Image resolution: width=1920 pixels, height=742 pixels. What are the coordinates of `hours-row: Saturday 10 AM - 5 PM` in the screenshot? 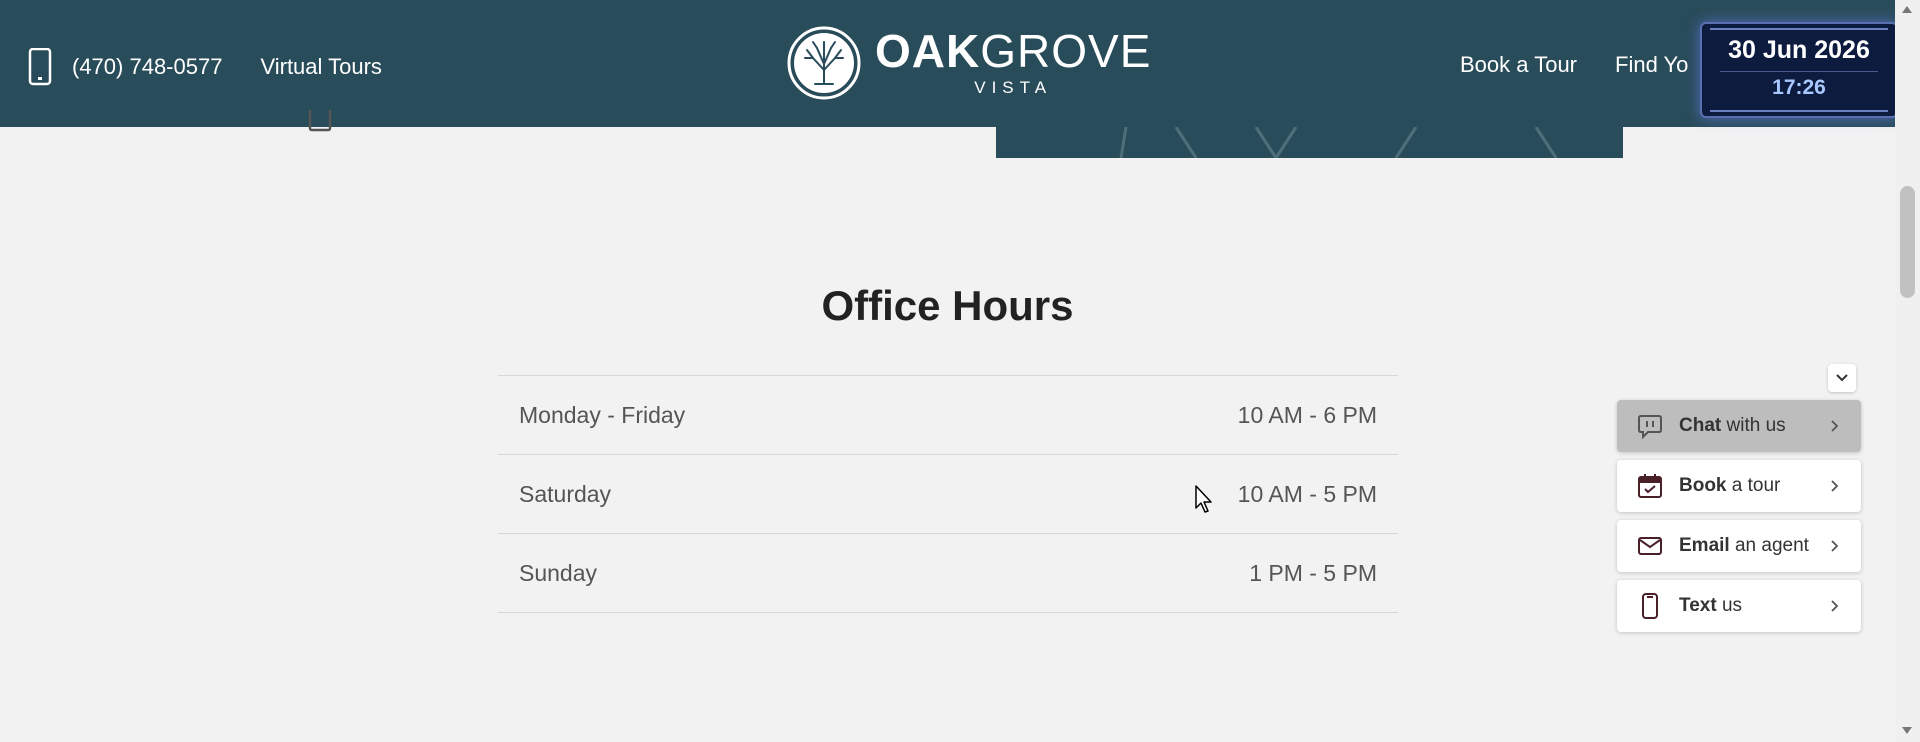 It's located at (948, 494).